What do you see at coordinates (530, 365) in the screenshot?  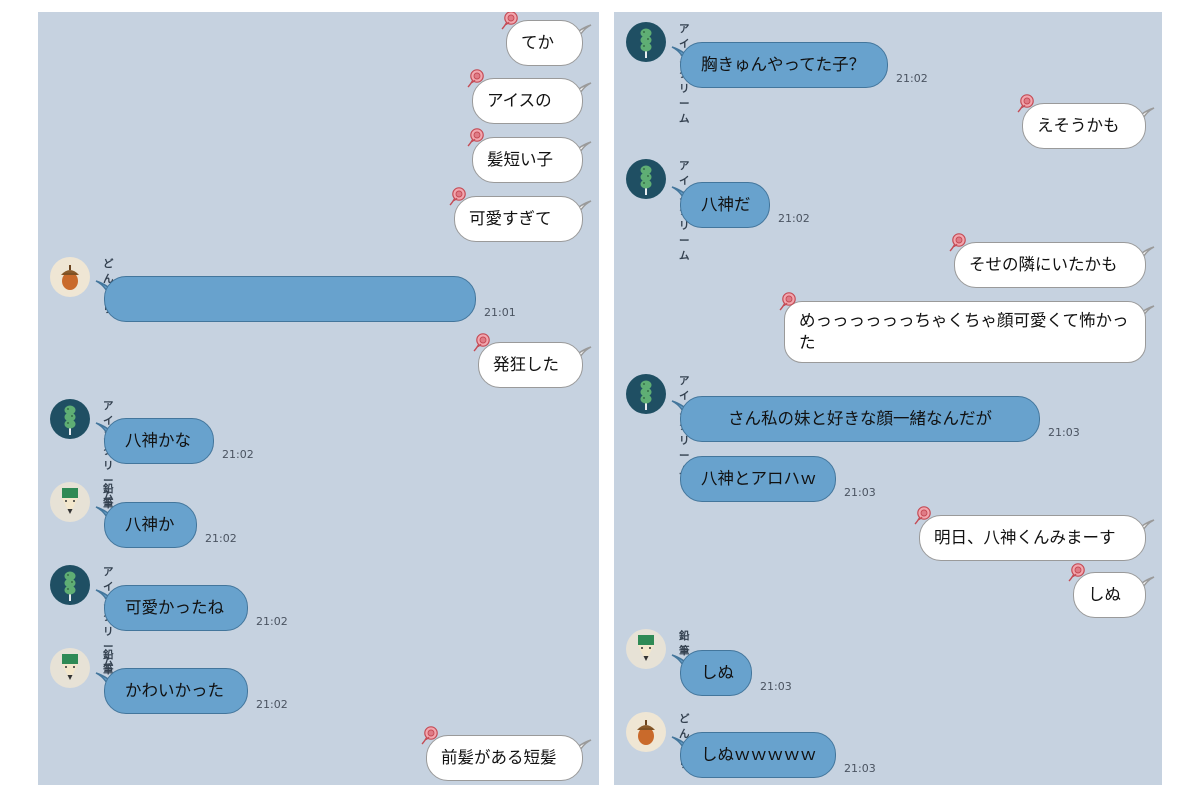 I see `message-bubble: 発狂した` at bounding box center [530, 365].